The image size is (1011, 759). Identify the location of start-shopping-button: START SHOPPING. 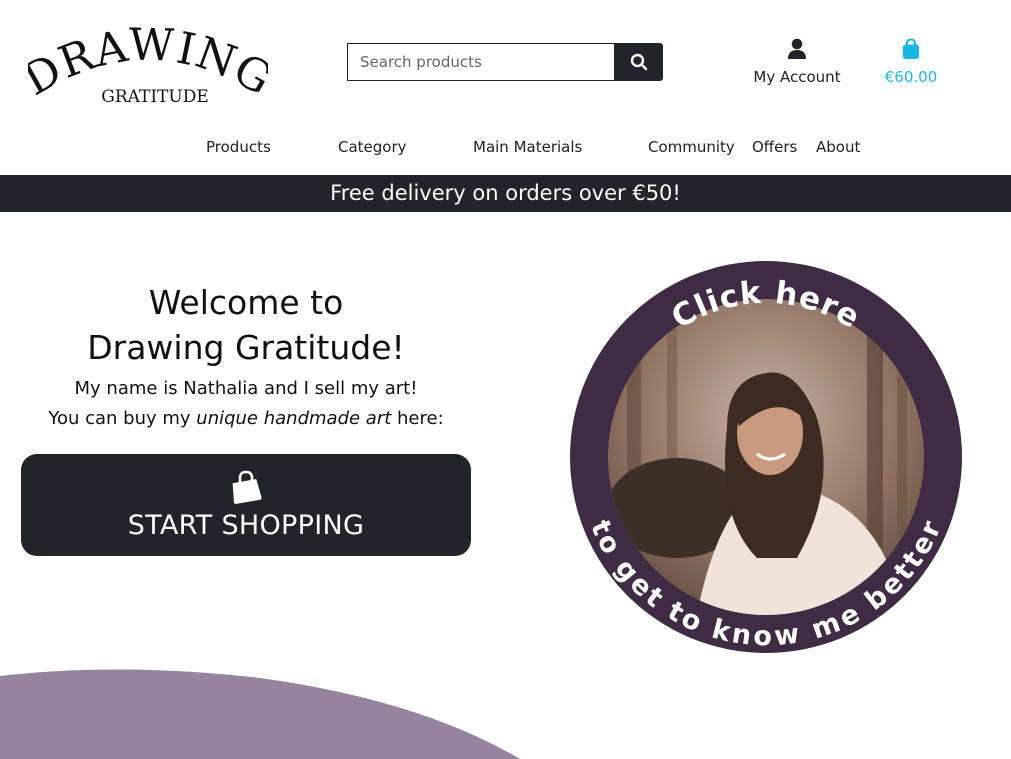
(246, 505).